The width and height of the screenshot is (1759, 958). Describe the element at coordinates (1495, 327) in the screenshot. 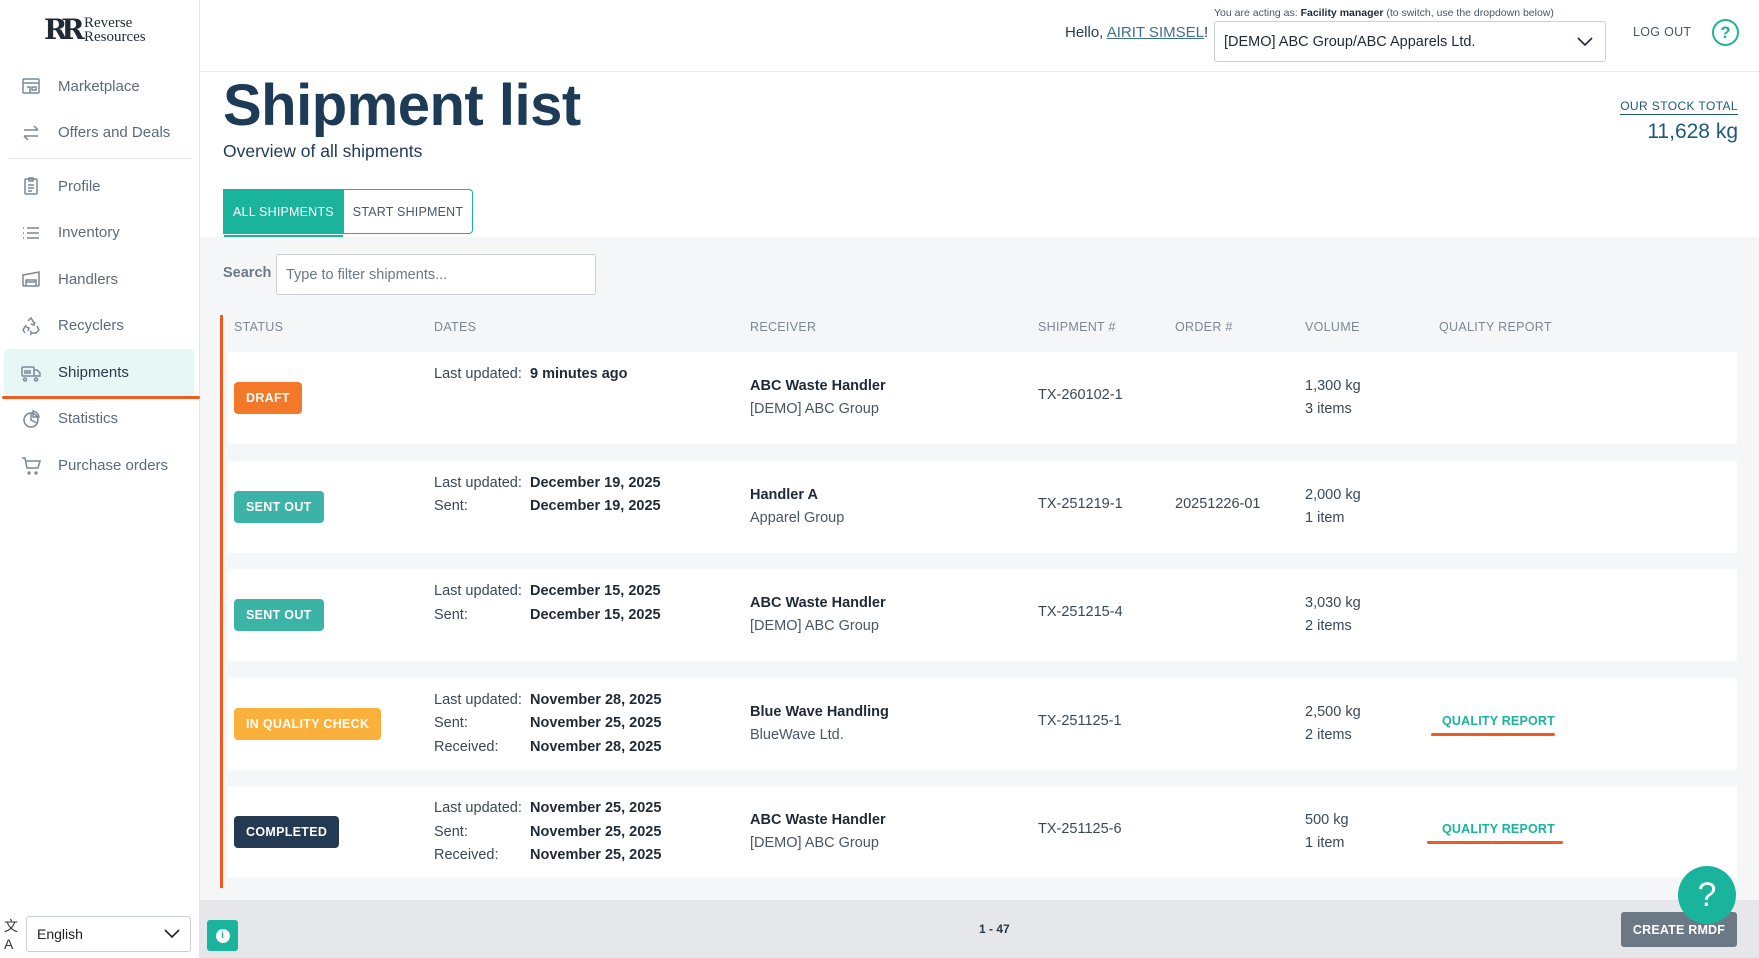

I see `column-header-quality-report: QUALITY REPORT` at that location.